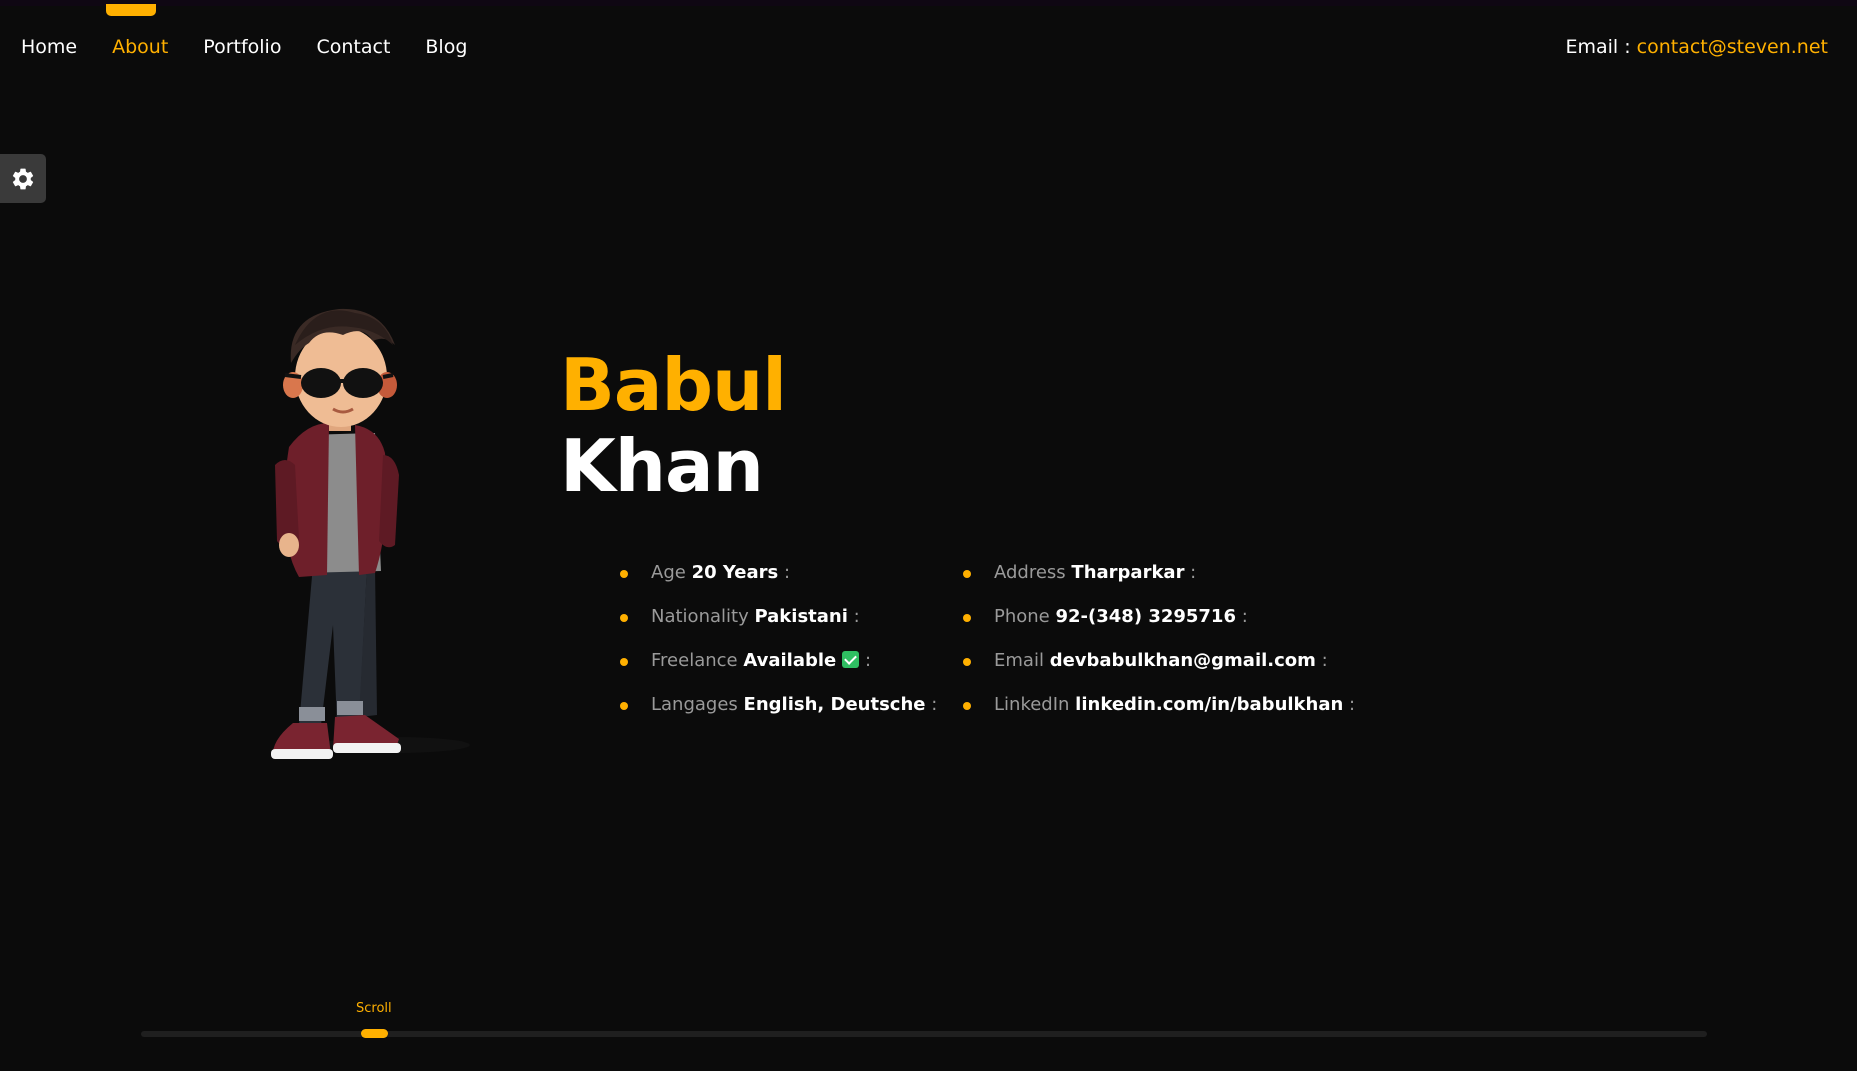 This screenshot has width=1857, height=1071. What do you see at coordinates (834, 704) in the screenshot?
I see `info-value-languages: English, Deutsche` at bounding box center [834, 704].